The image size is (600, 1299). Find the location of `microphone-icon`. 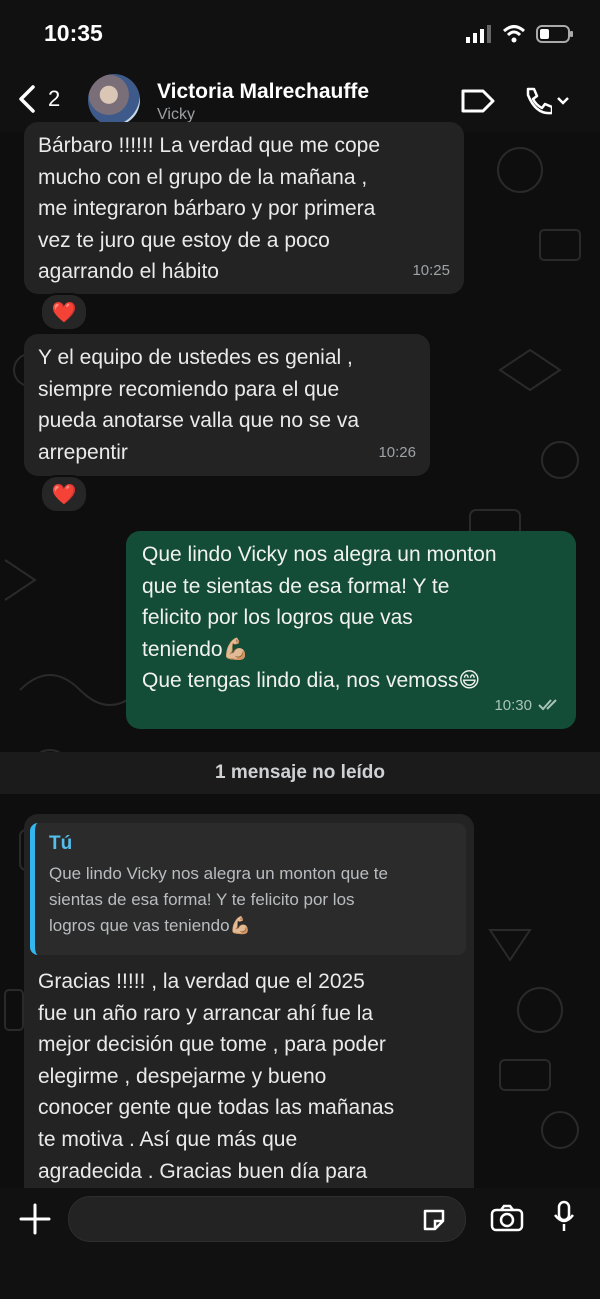

microphone-icon is located at coordinates (564, 1217).